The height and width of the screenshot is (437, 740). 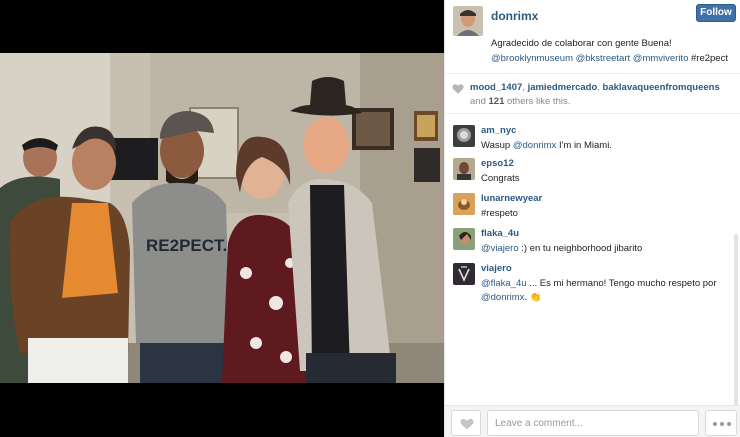 What do you see at coordinates (511, 198) in the screenshot?
I see `commenter-username: lunarnewyear` at bounding box center [511, 198].